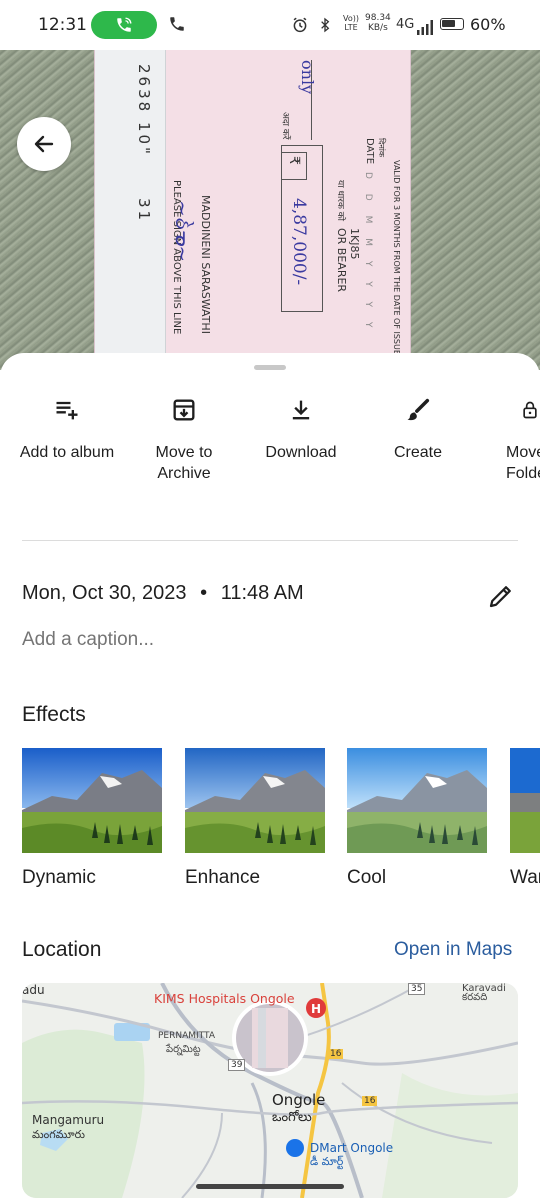  What do you see at coordinates (299, 1100) in the screenshot?
I see `map-label-ongole: Ongole` at bounding box center [299, 1100].